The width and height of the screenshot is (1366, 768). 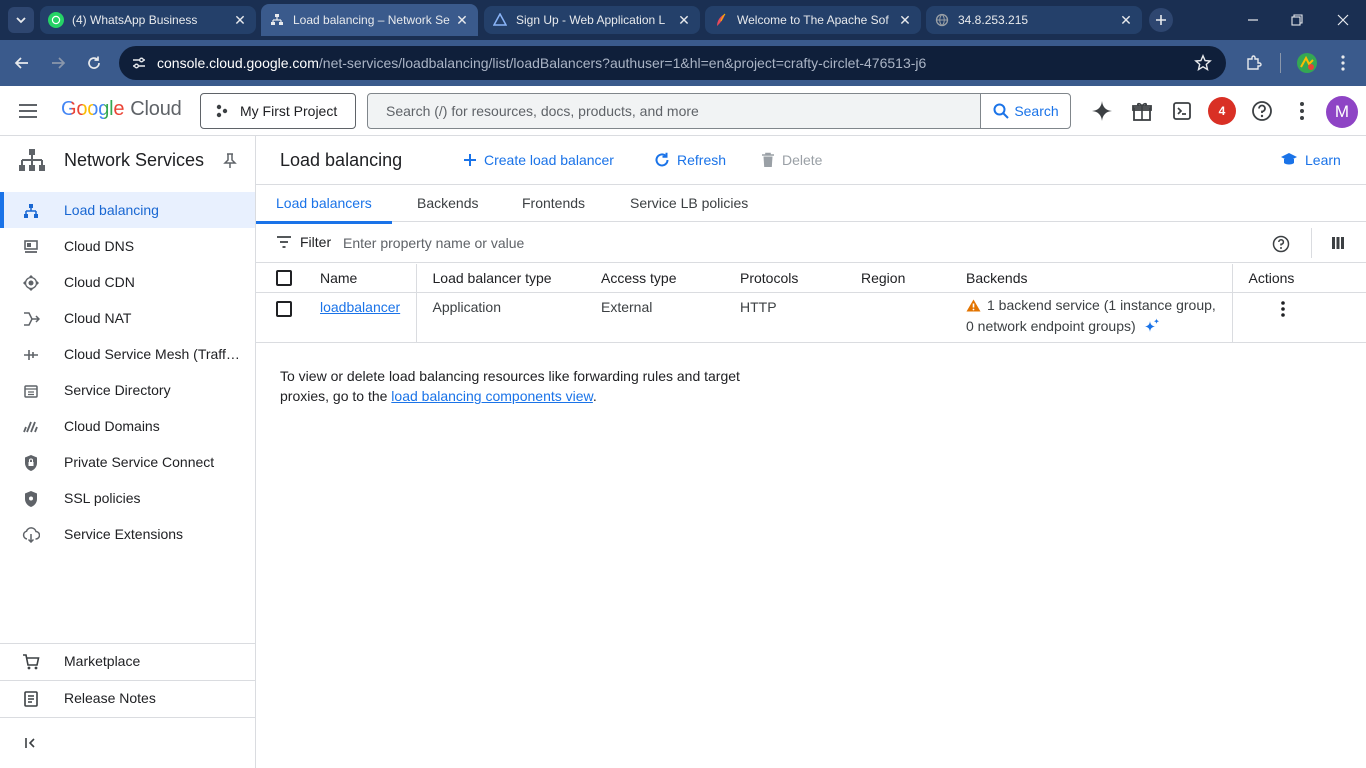 I want to click on browser-tab: 34.8.253.215 ✕, so click(x=1034, y=20).